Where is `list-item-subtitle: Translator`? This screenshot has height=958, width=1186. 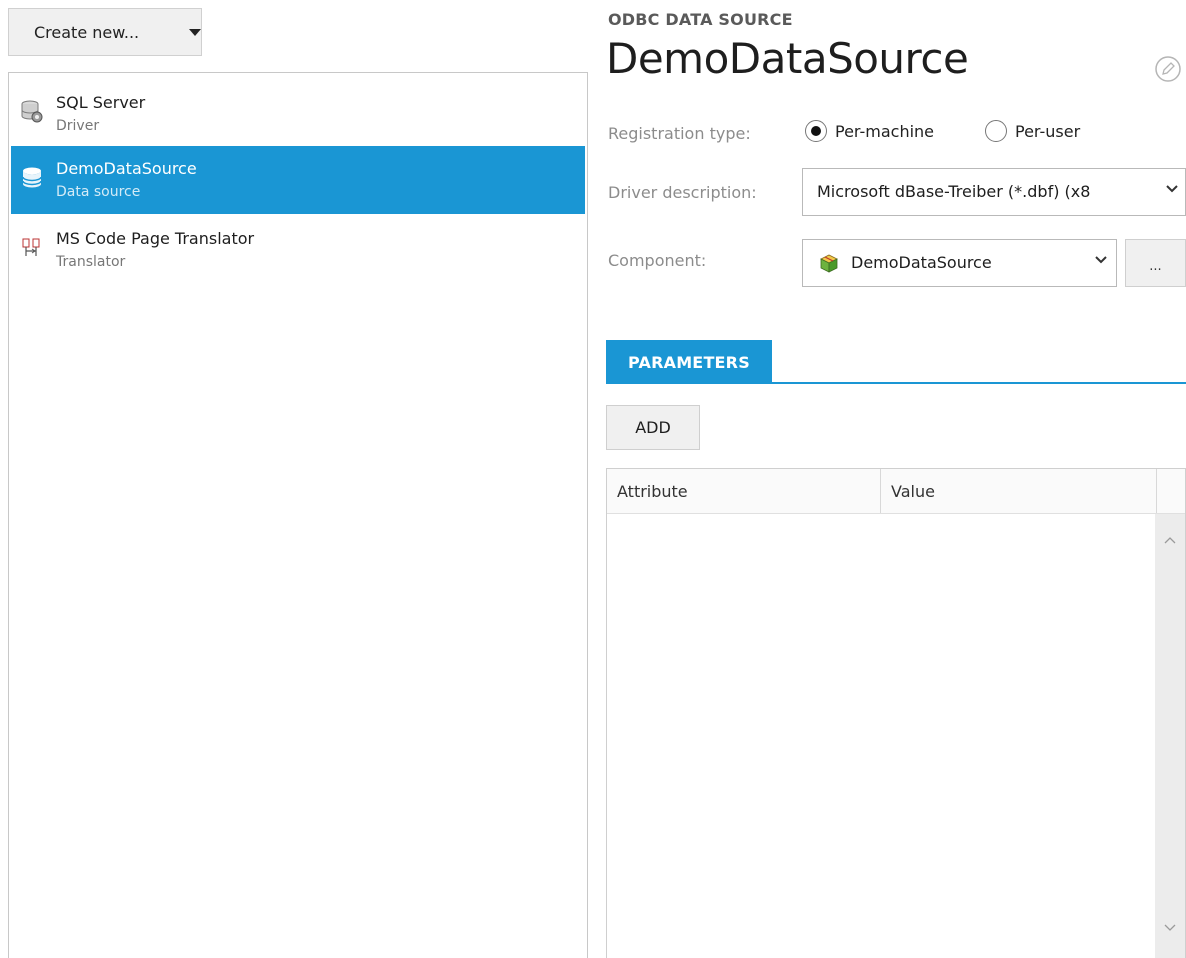
list-item-subtitle: Translator is located at coordinates (91, 262).